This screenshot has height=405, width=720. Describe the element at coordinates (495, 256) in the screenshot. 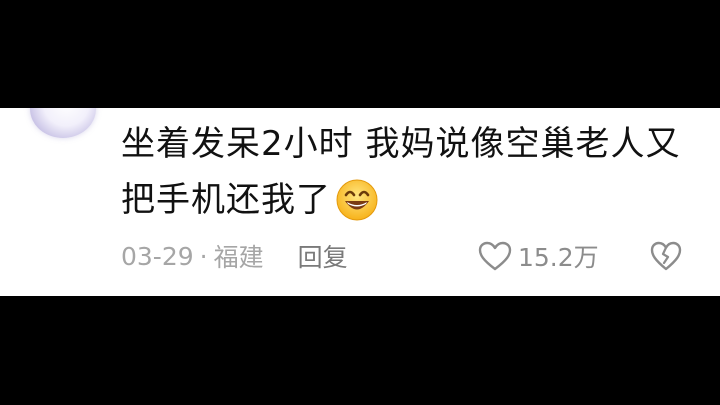

I see `heart-outline-icon` at that location.